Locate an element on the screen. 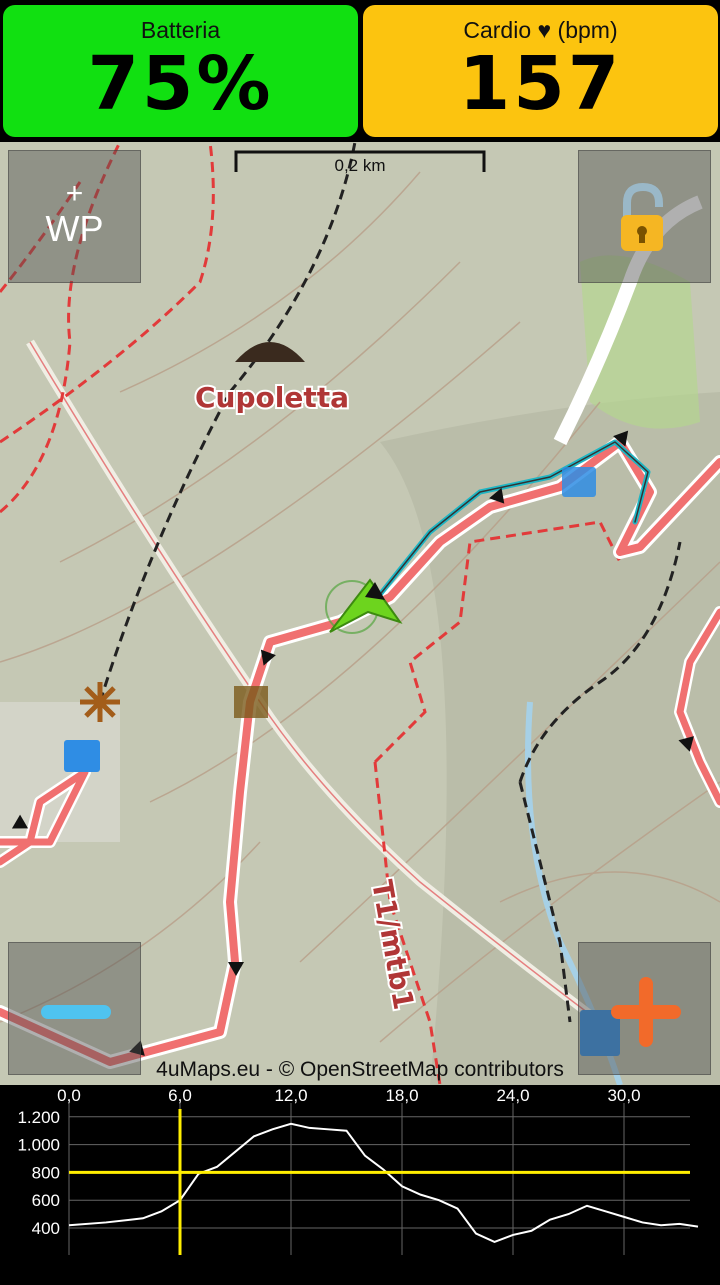 Image resolution: width=720 pixels, height=1285 pixels. scale-label: 0,2 km is located at coordinates (360, 165).